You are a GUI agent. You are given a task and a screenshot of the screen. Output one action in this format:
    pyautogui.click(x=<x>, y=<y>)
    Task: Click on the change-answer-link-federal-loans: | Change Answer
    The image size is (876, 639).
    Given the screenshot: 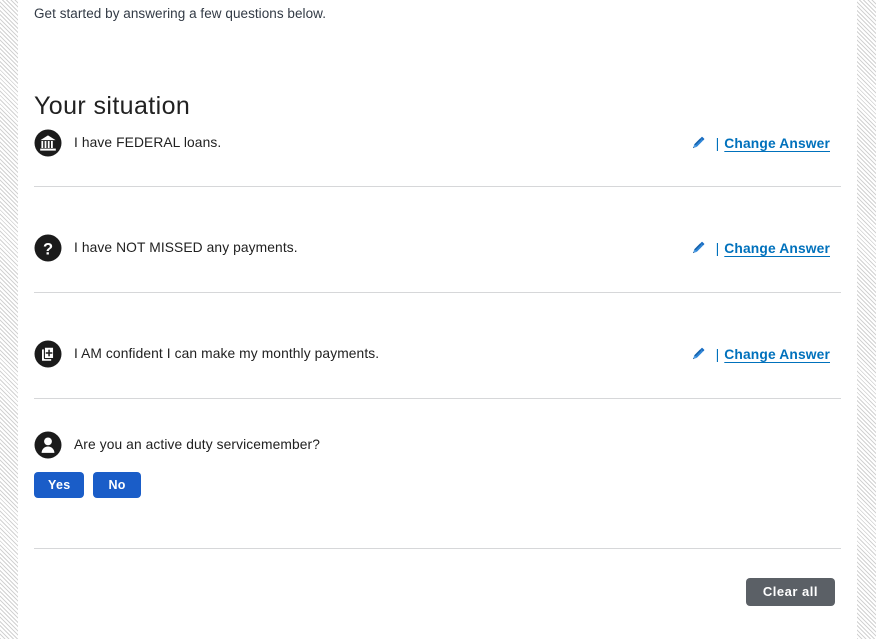 What is the action you would take?
    pyautogui.click(x=759, y=143)
    